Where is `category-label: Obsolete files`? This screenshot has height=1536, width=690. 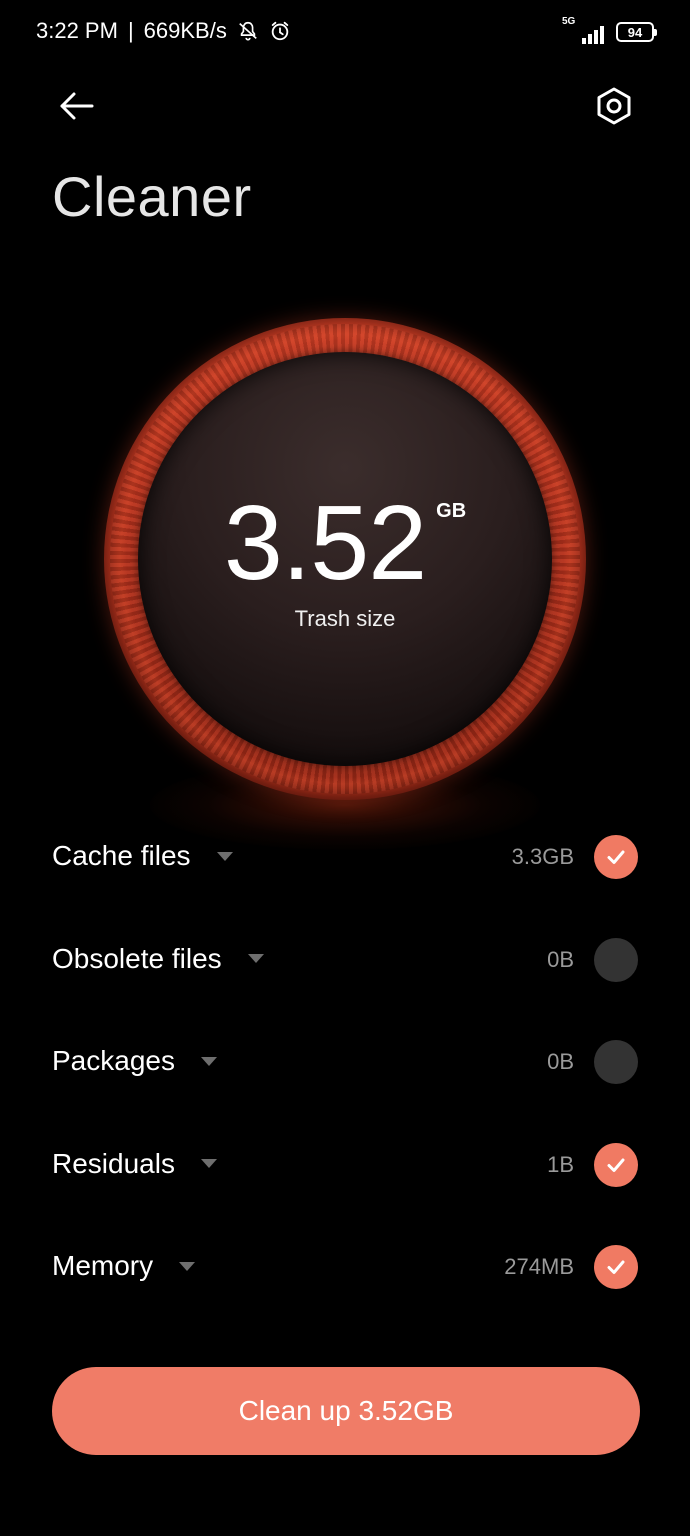
category-label: Obsolete files is located at coordinates (137, 958).